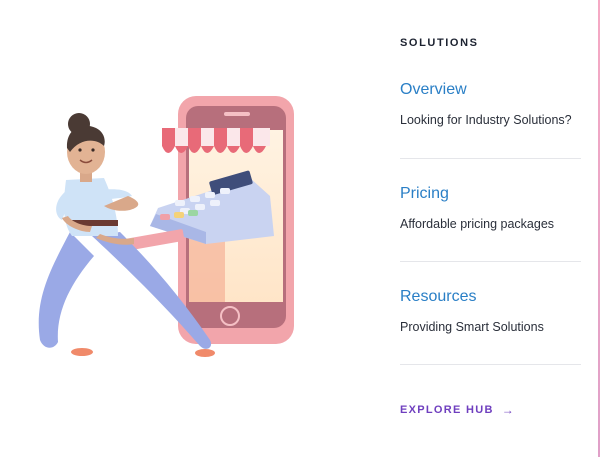 This screenshot has height=457, width=600. What do you see at coordinates (490, 104) in the screenshot?
I see `menu-item-overview: Overview Looking for Industry Solutions?` at bounding box center [490, 104].